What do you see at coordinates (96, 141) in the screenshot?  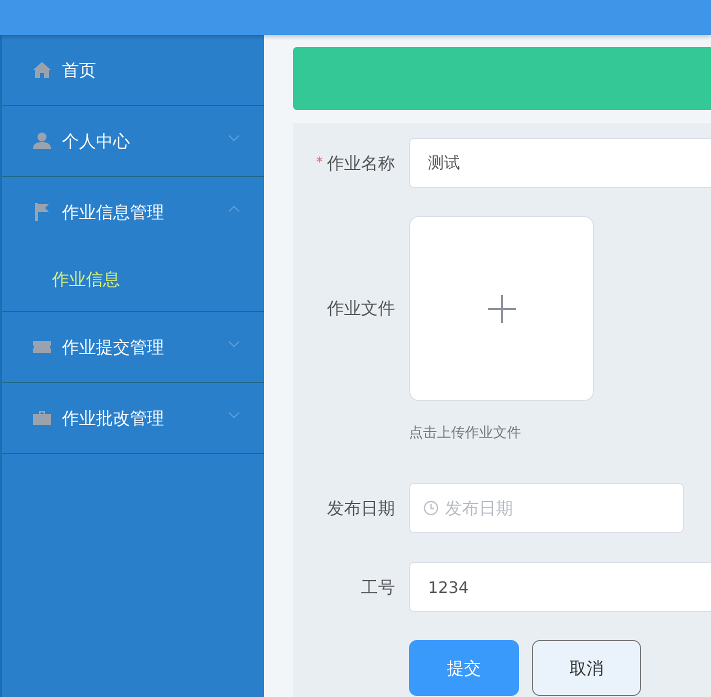 I see `menu-label: 个人中心` at bounding box center [96, 141].